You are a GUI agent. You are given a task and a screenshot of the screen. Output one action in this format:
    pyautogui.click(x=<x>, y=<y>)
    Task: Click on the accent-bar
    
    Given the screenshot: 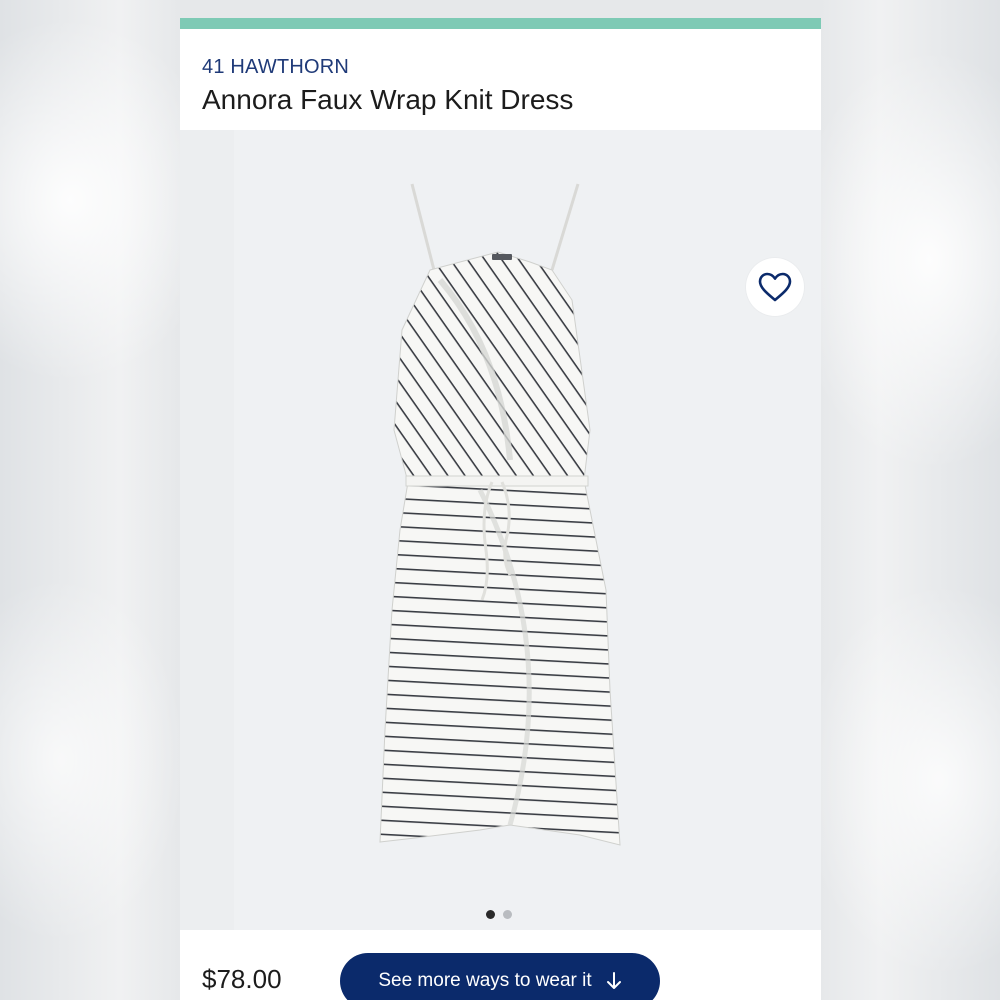 What is the action you would take?
    pyautogui.click(x=500, y=23)
    